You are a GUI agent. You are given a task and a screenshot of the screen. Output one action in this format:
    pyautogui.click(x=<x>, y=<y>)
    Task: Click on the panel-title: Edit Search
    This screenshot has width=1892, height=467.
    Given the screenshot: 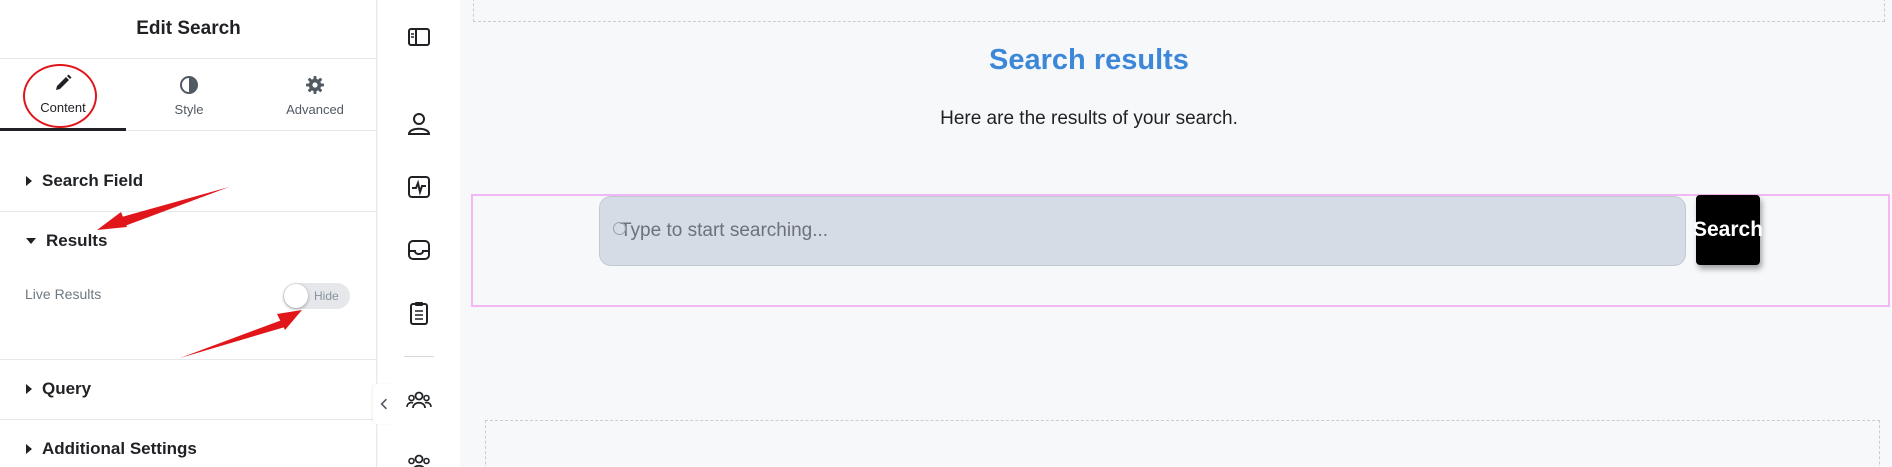 What is the action you would take?
    pyautogui.click(x=188, y=29)
    